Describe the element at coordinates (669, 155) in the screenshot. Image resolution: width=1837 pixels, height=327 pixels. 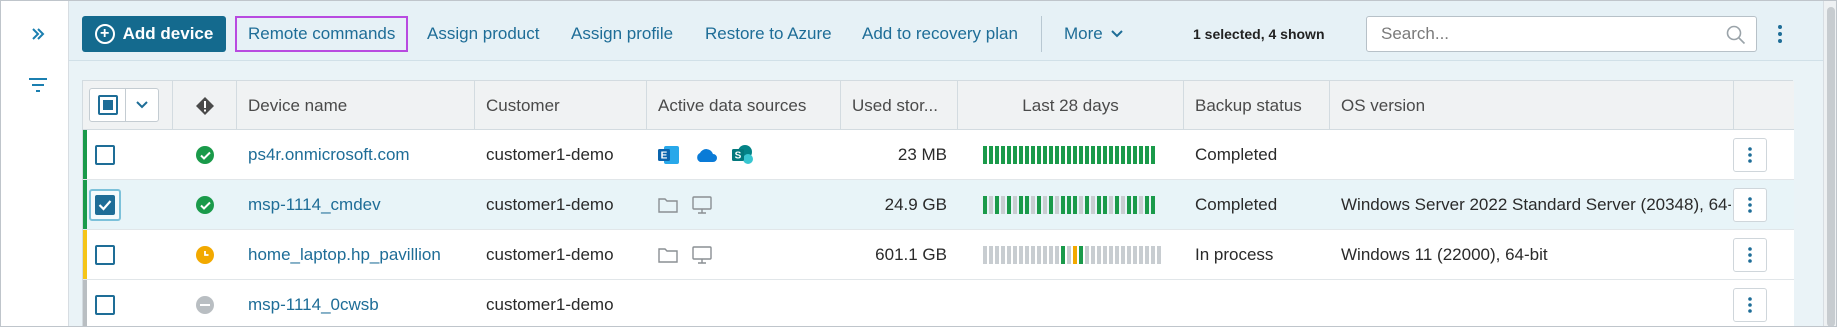
I see `exchange-icon: E` at that location.